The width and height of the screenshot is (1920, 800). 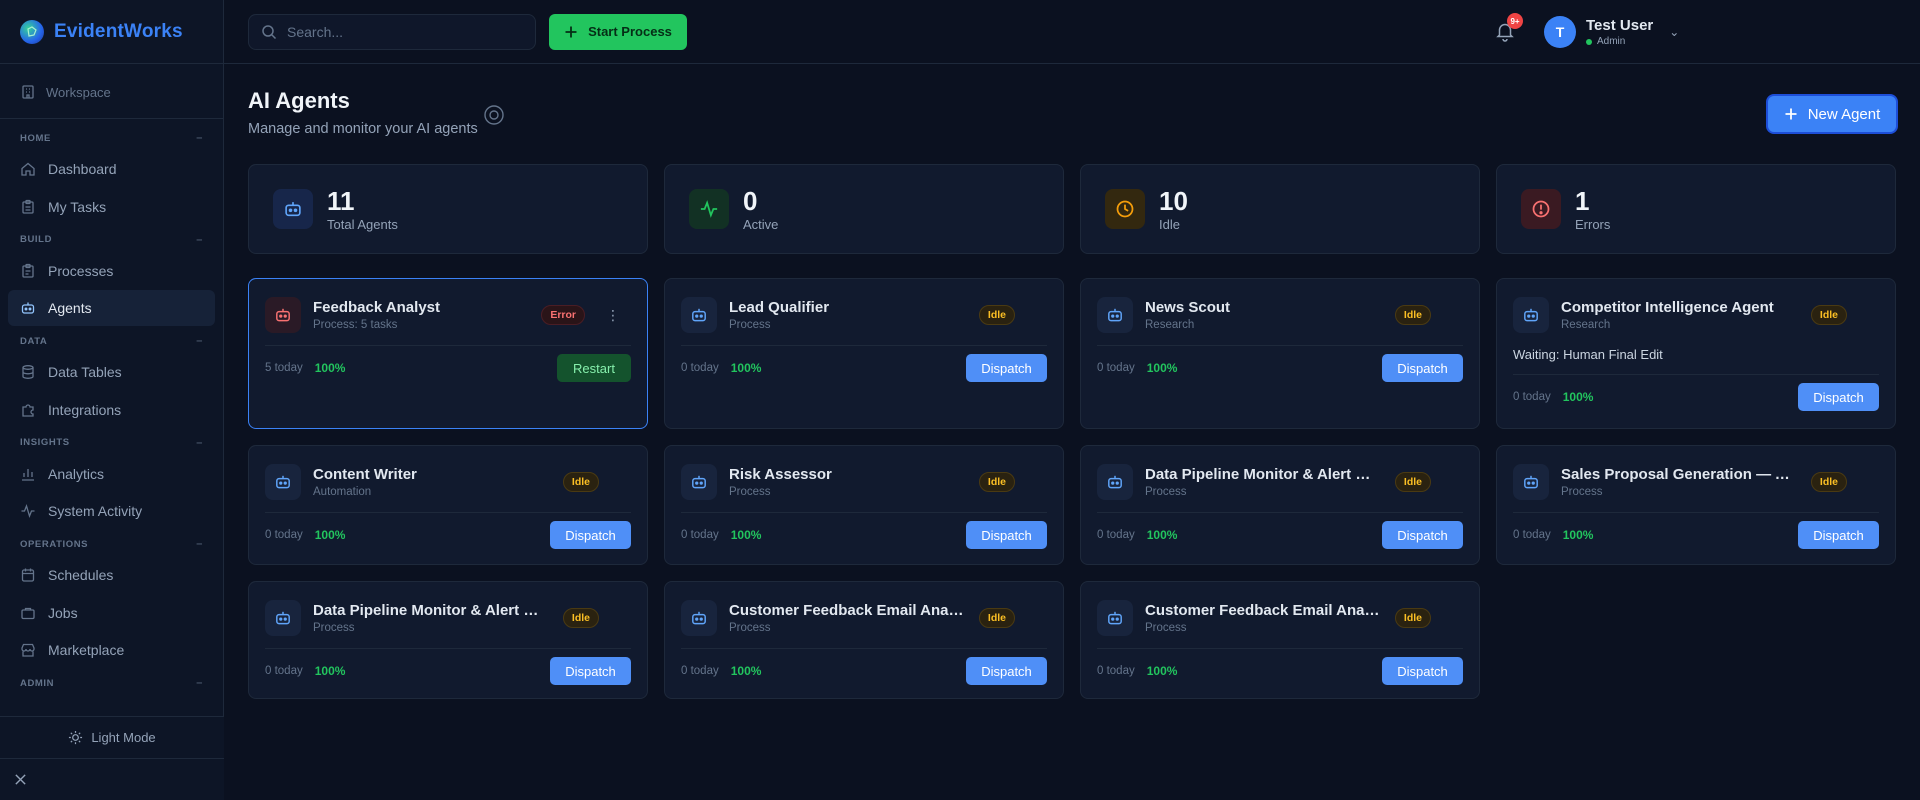 I want to click on calendar-icon, so click(x=28, y=575).